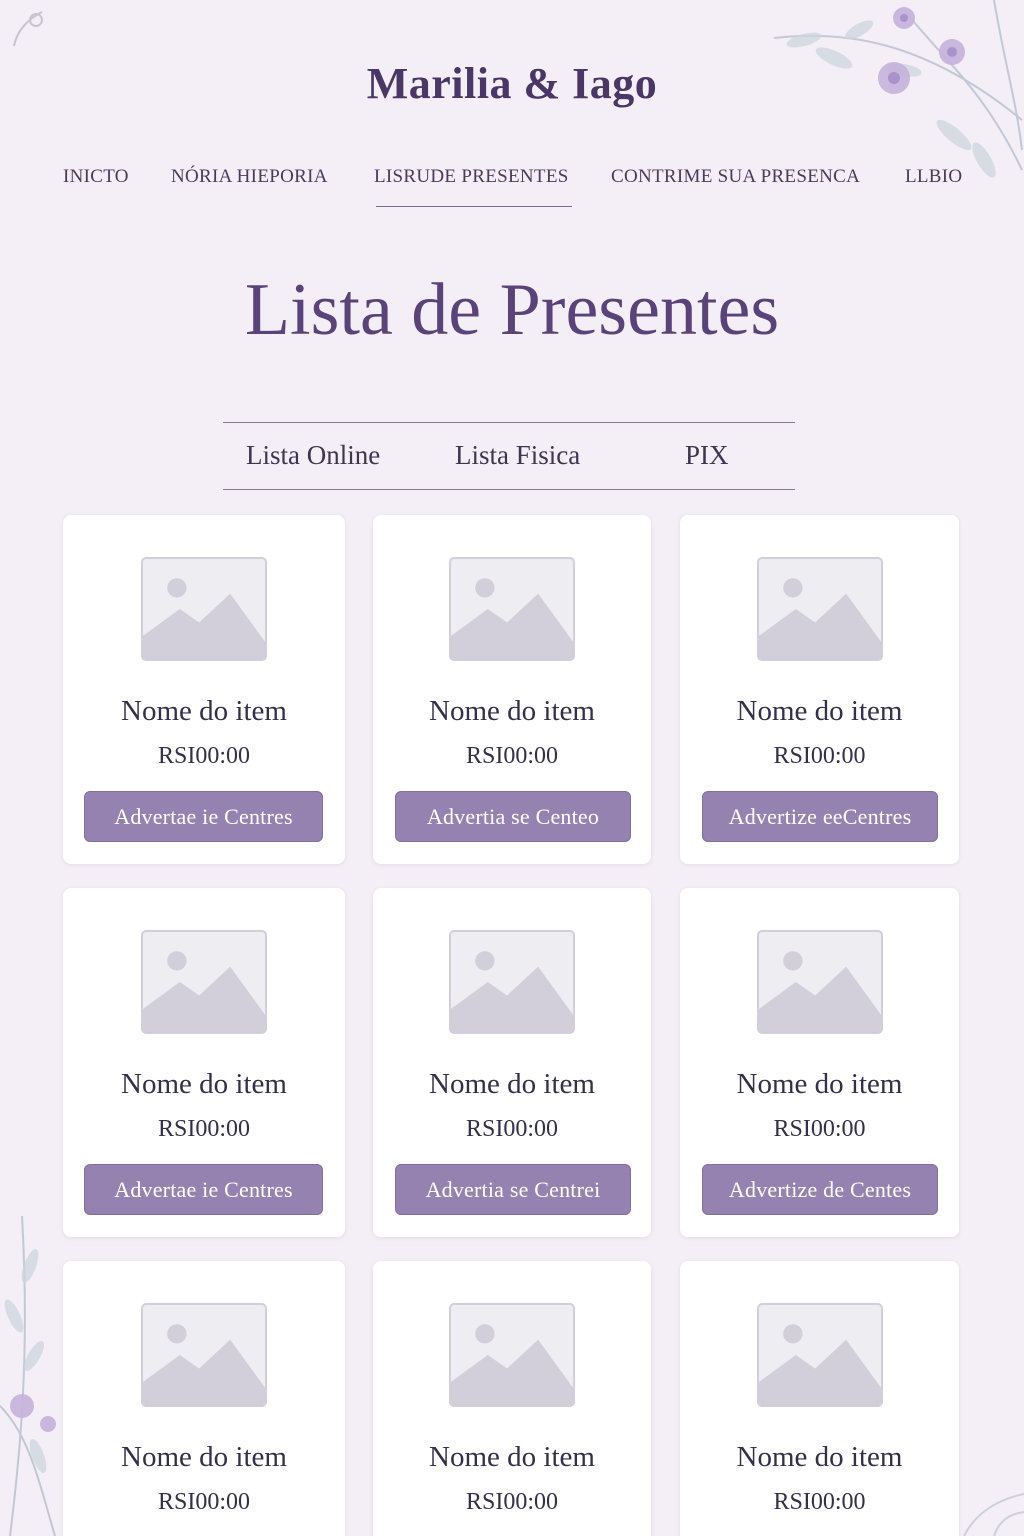 The image size is (1024, 1536). I want to click on give-gift-button: Advertia se Centrei, so click(513, 1189).